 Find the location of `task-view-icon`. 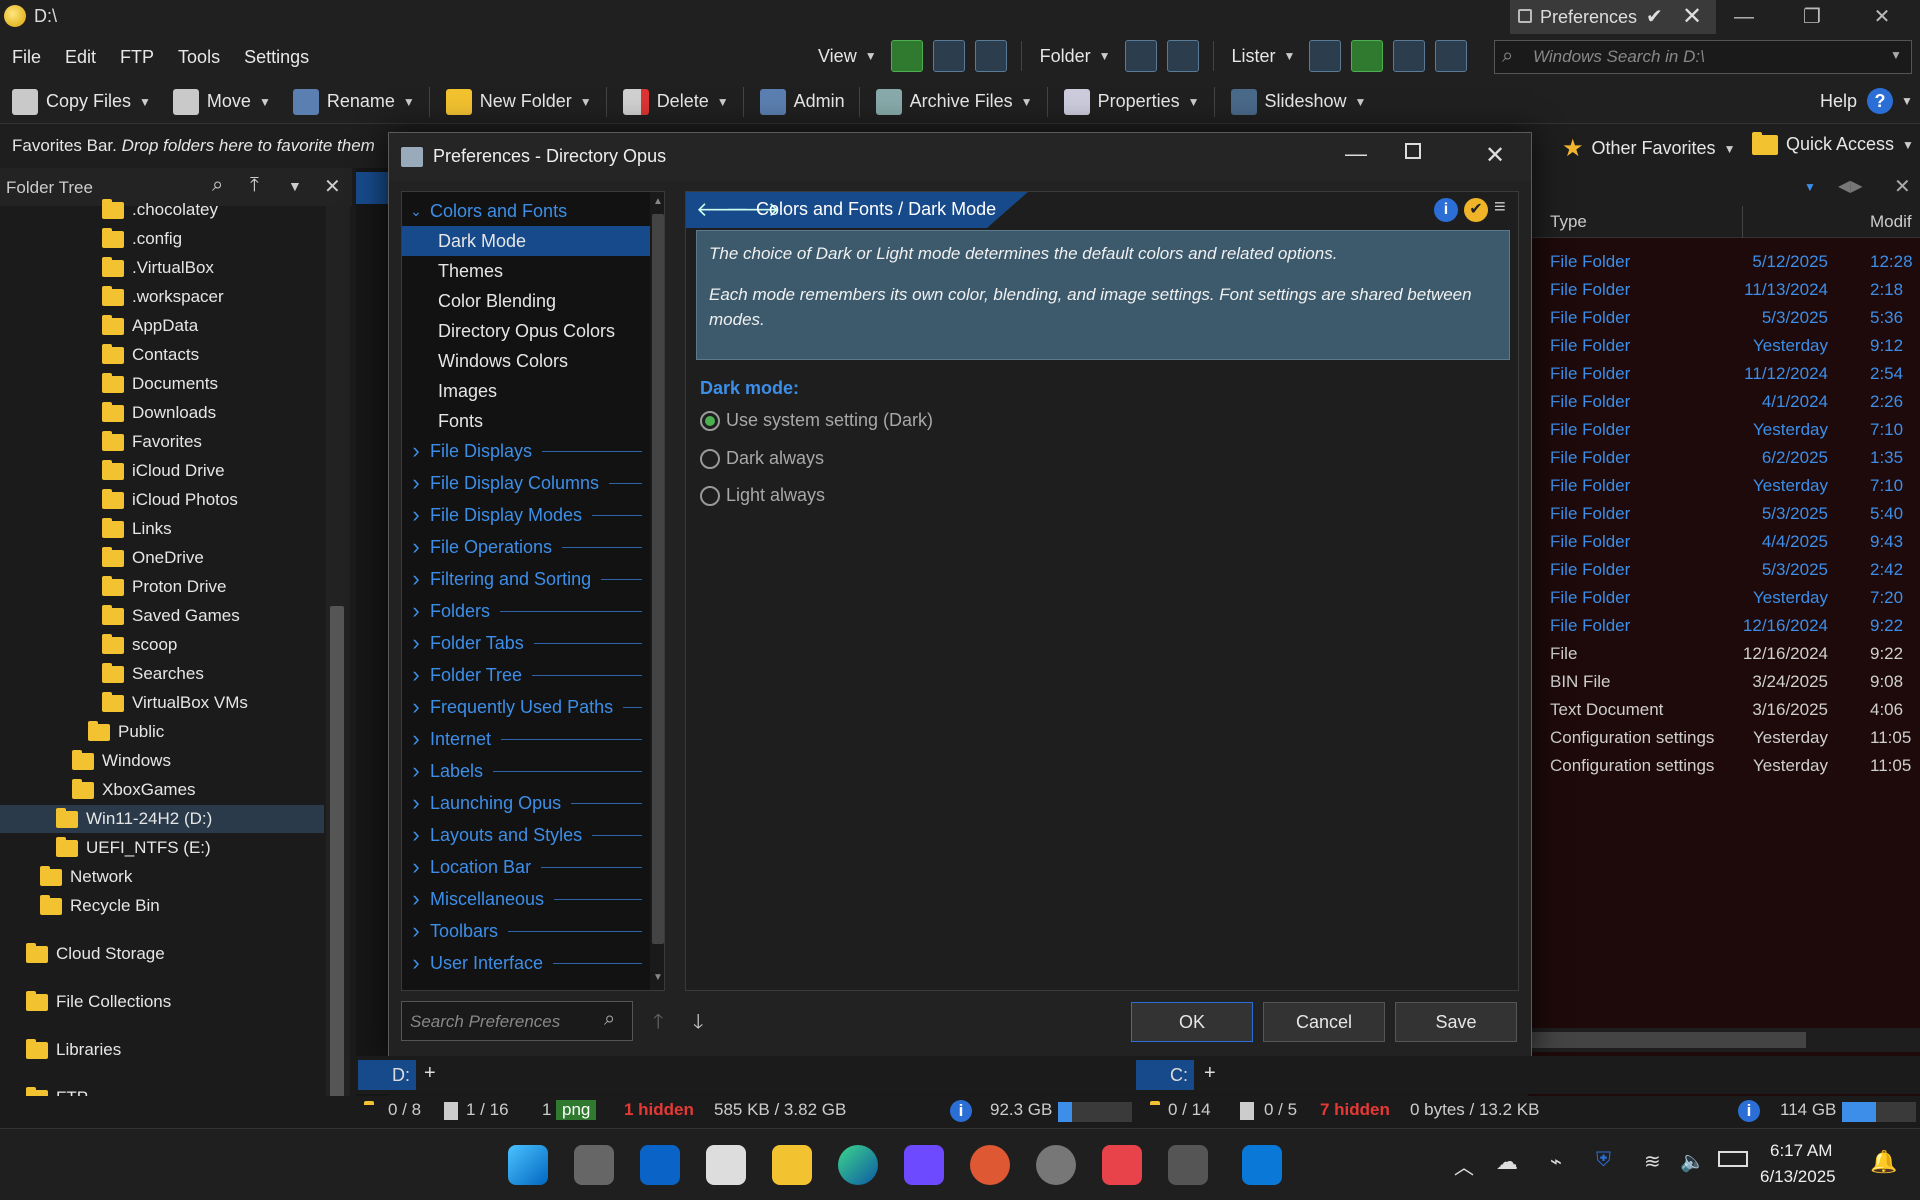

task-view-icon is located at coordinates (594, 1165).